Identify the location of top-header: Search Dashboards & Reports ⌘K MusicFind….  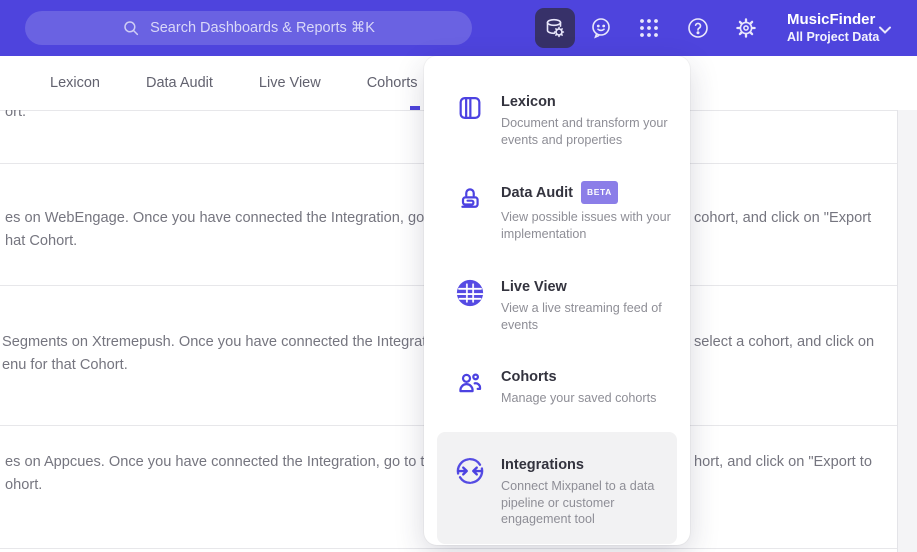
(458, 28).